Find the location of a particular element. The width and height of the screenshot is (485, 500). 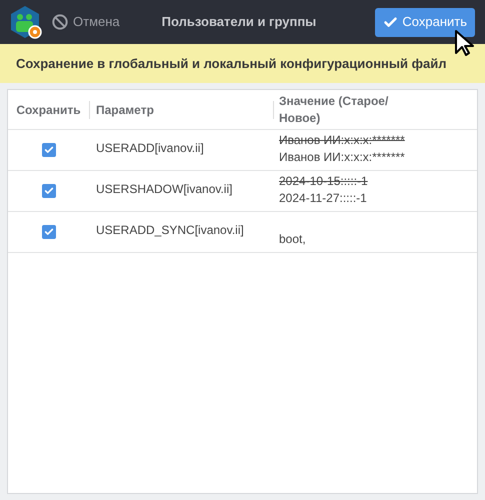

old-value: 2024-10-15:::::-1 is located at coordinates (323, 181).